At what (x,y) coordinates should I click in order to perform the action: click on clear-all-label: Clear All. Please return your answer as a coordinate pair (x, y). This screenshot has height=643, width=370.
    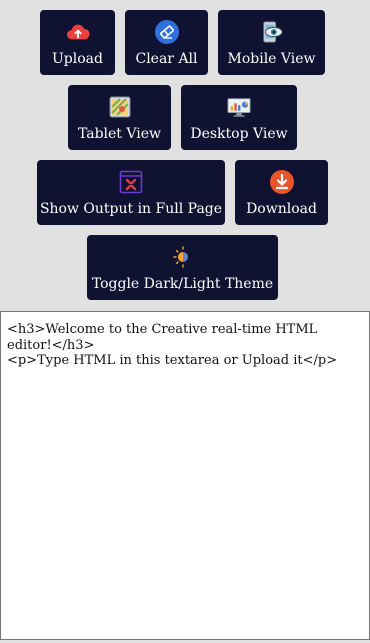
    Looking at the image, I should click on (166, 59).